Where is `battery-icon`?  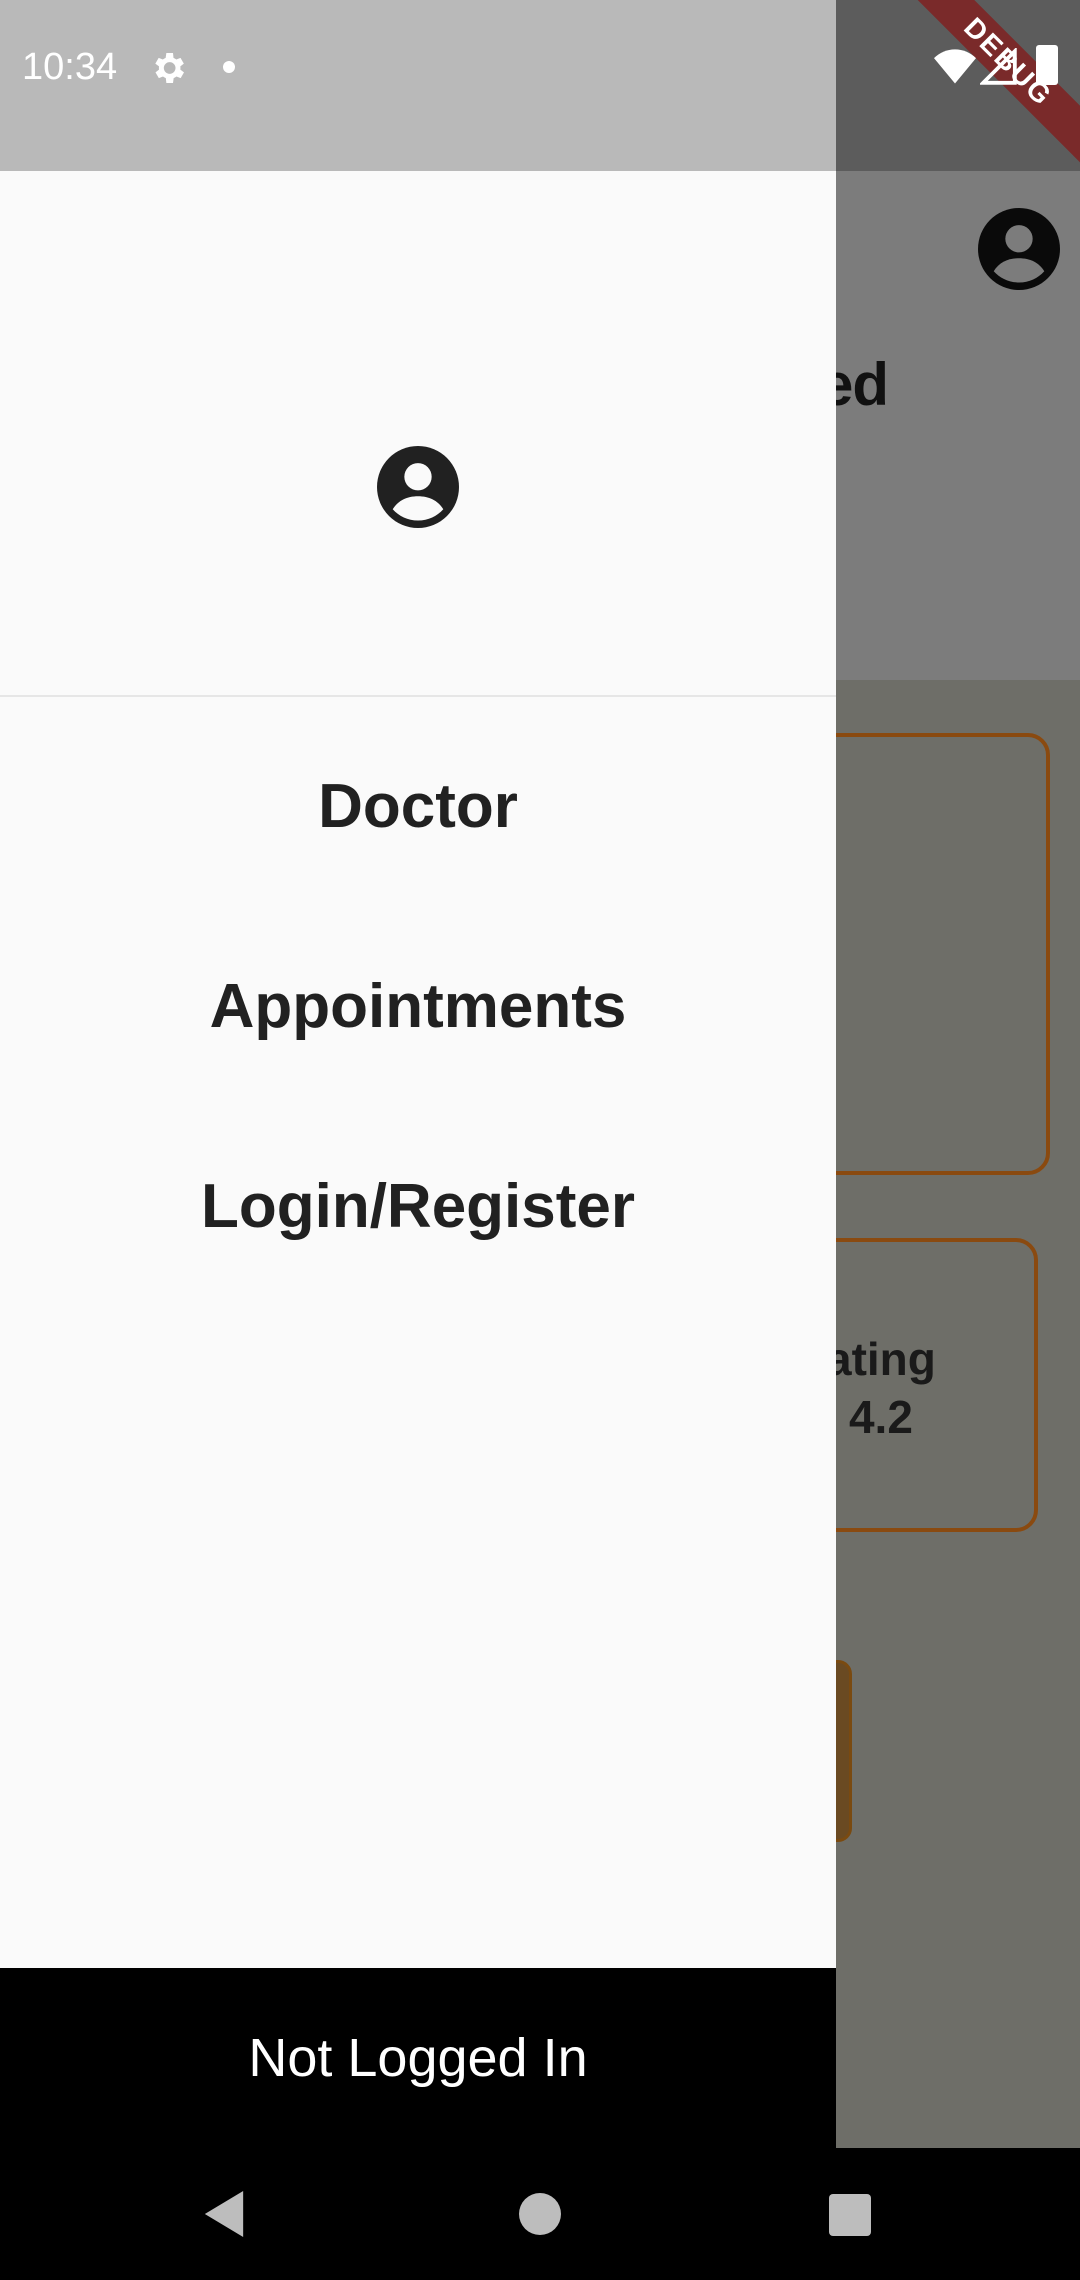 battery-icon is located at coordinates (1047, 65).